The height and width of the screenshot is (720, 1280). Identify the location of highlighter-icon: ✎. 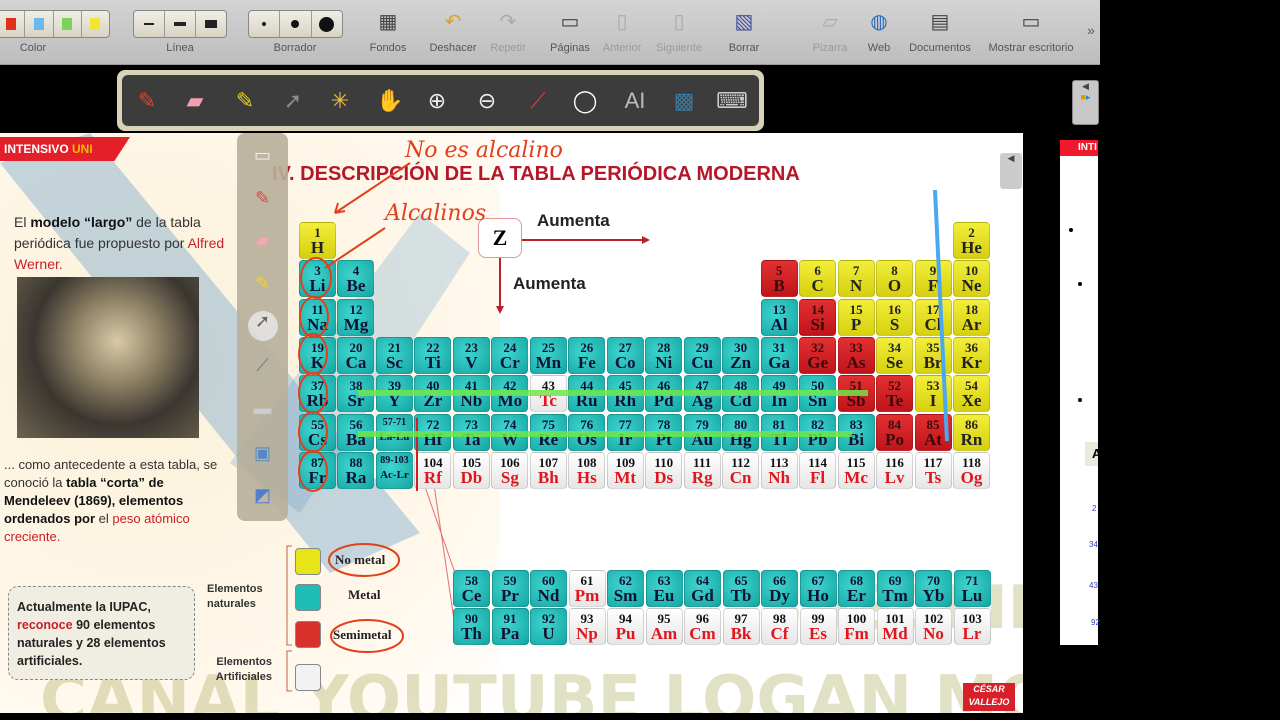
(245, 101).